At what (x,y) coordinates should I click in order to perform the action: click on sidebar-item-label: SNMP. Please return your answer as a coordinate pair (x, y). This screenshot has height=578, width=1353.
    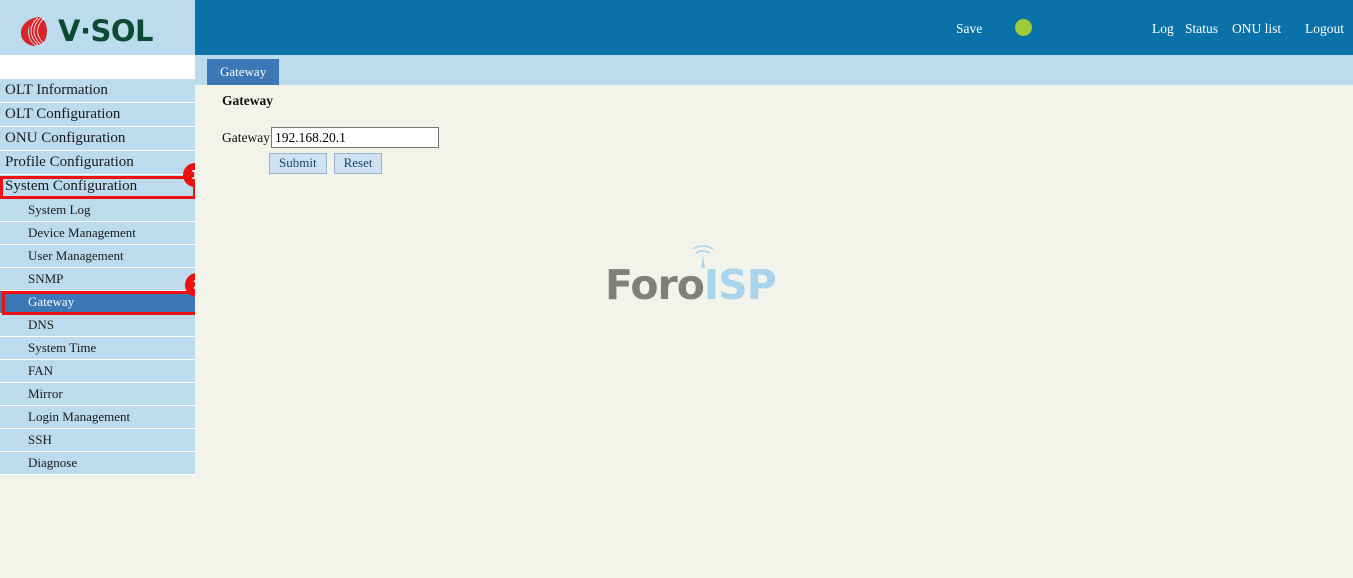
    Looking at the image, I should click on (46, 278).